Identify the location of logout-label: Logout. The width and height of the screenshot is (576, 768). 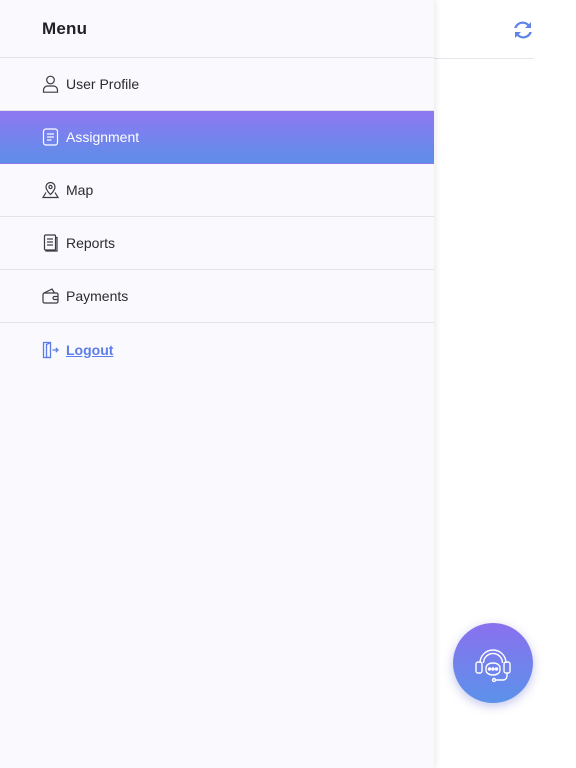
(90, 349).